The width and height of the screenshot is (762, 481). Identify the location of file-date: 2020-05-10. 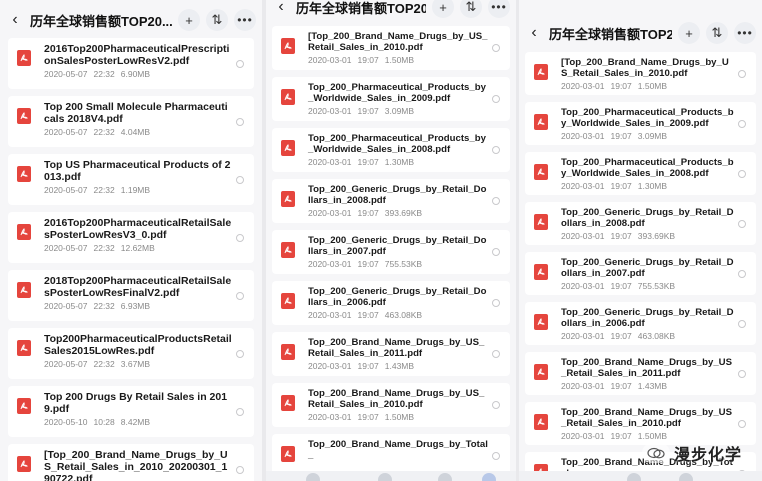
(66, 422).